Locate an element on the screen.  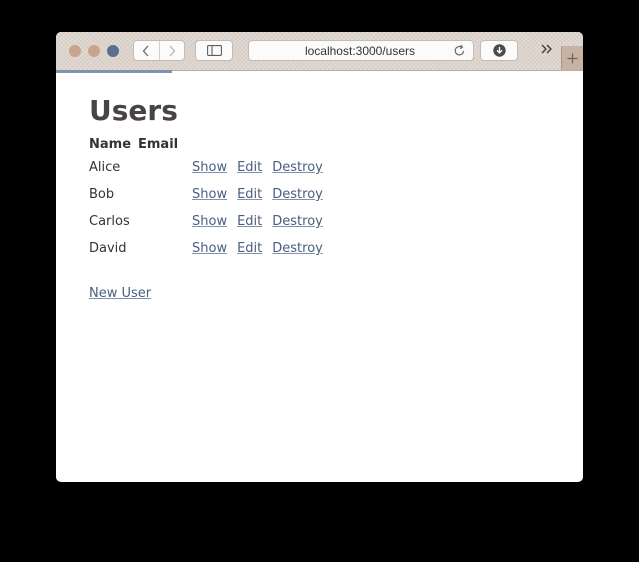
address-bar: localhost:3000/users is located at coordinates (361, 50).